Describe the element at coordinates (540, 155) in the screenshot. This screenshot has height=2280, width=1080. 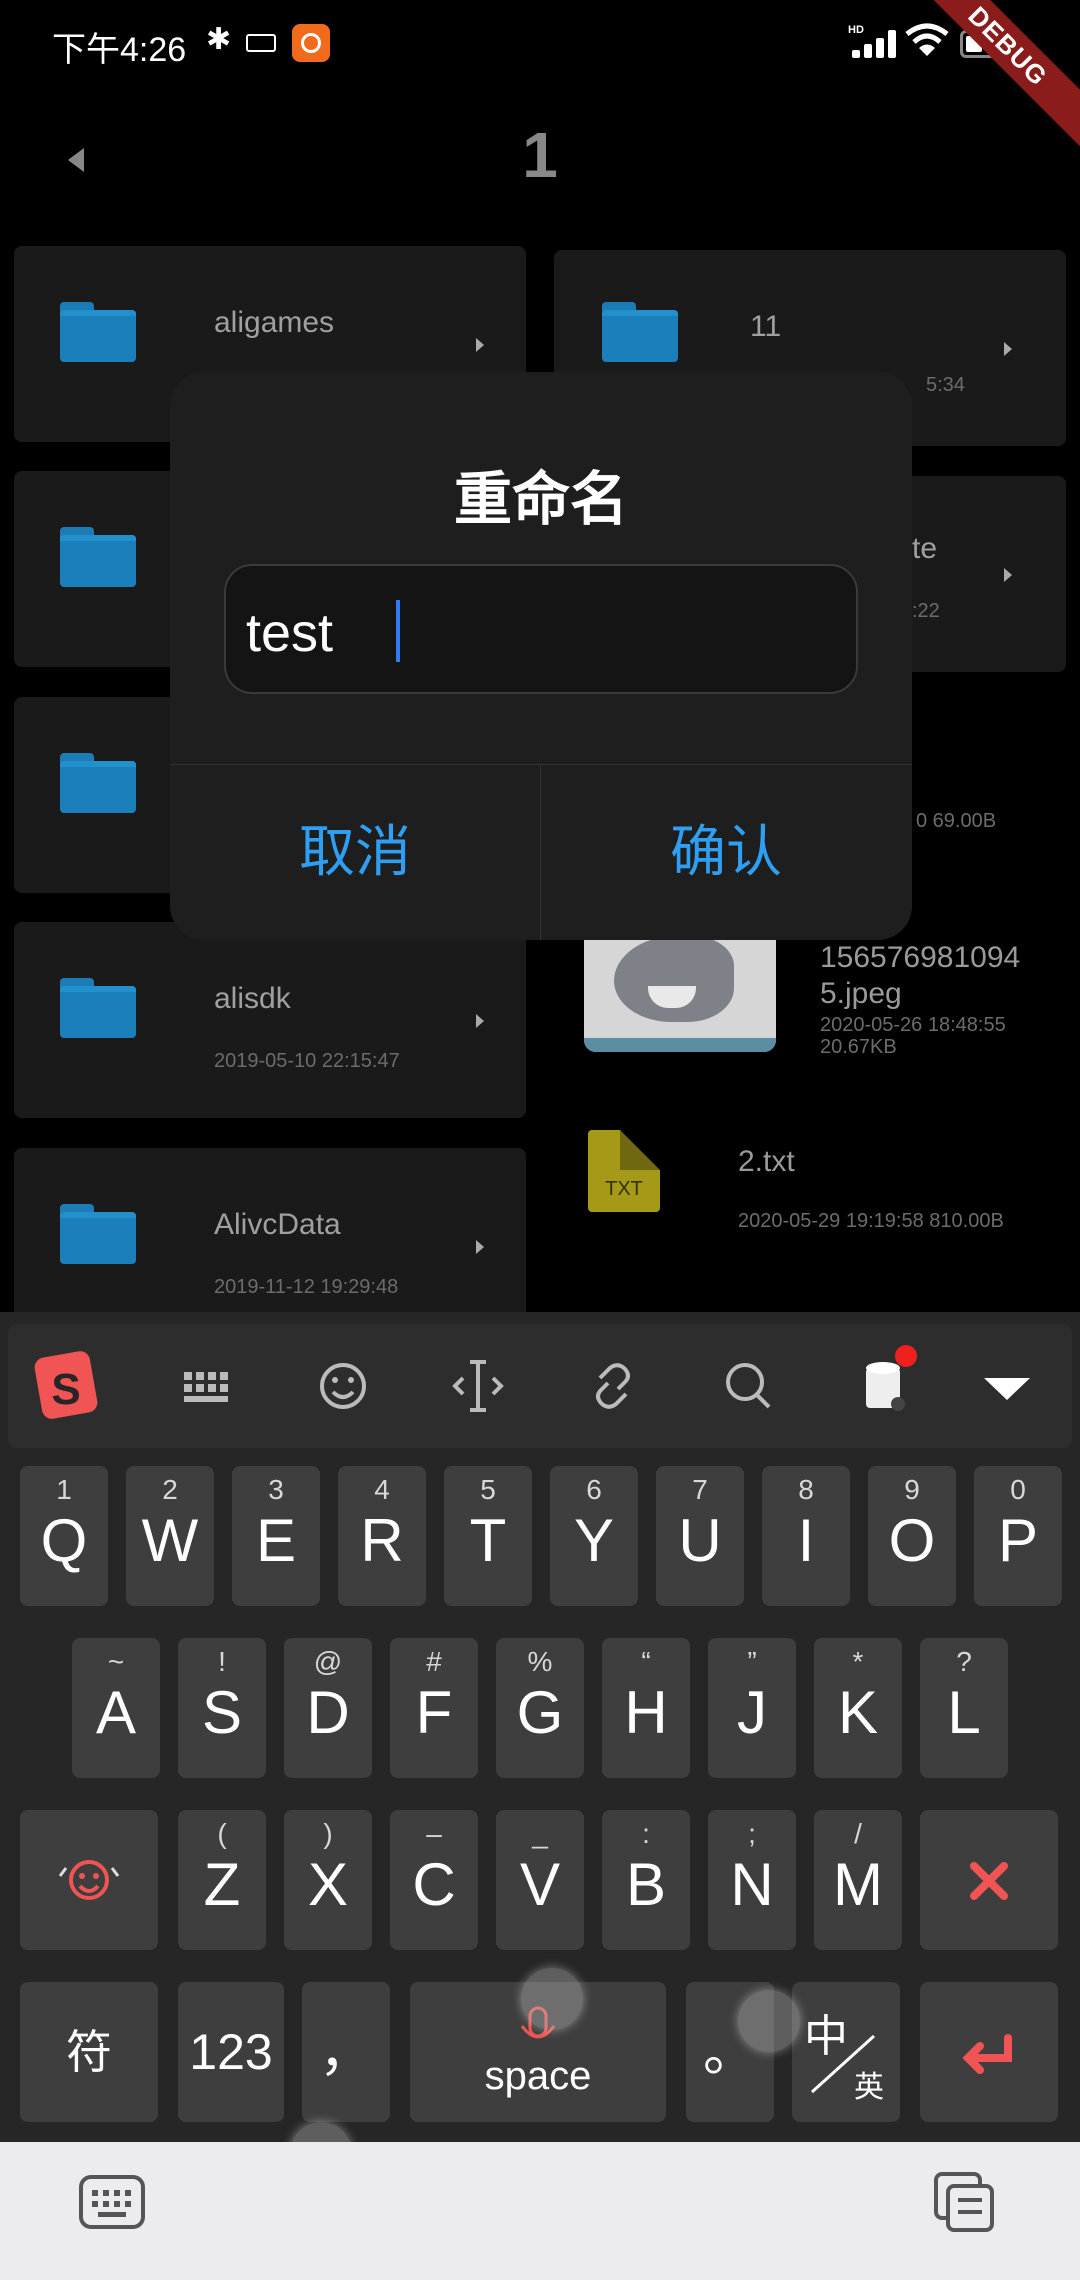
I see `page-title: 1` at that location.